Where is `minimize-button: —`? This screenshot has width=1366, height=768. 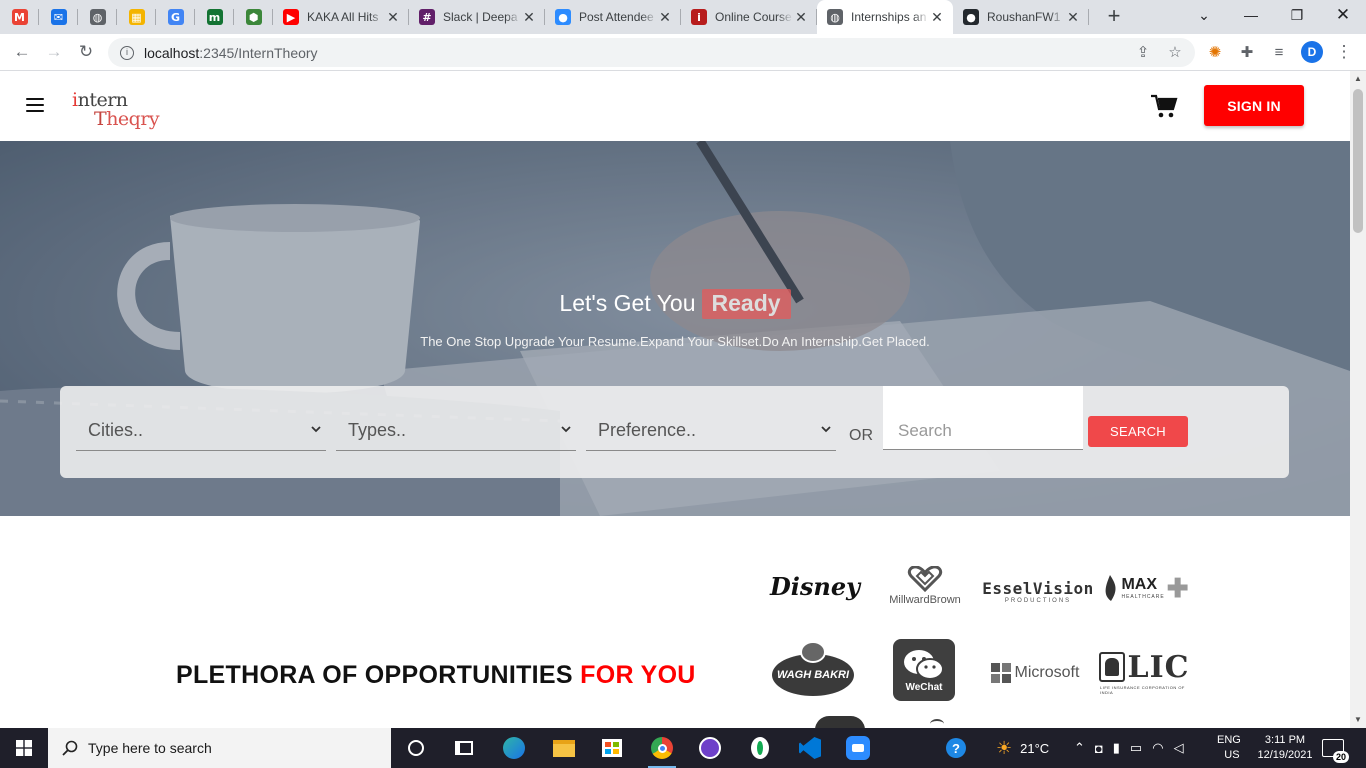 minimize-button: — is located at coordinates (1251, 15).